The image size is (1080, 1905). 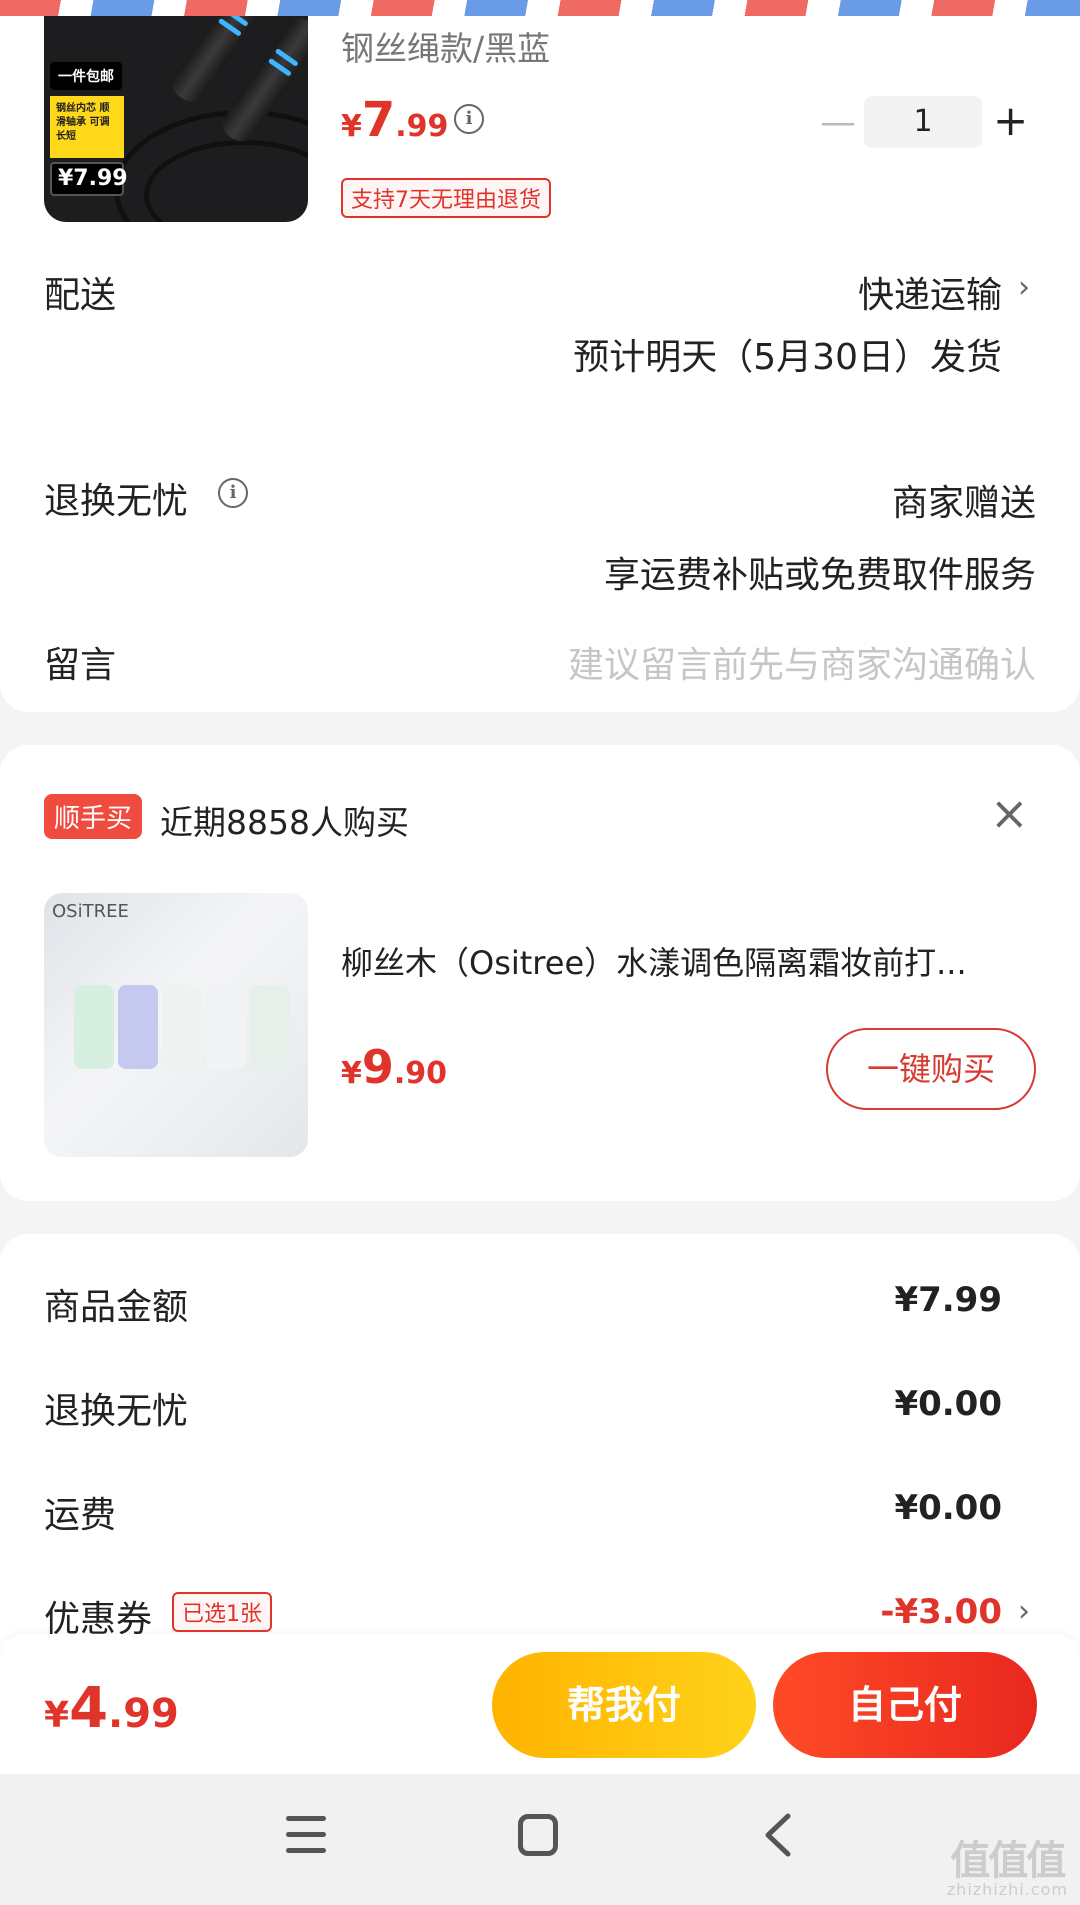 I want to click on airmail-border, so click(x=540, y=8).